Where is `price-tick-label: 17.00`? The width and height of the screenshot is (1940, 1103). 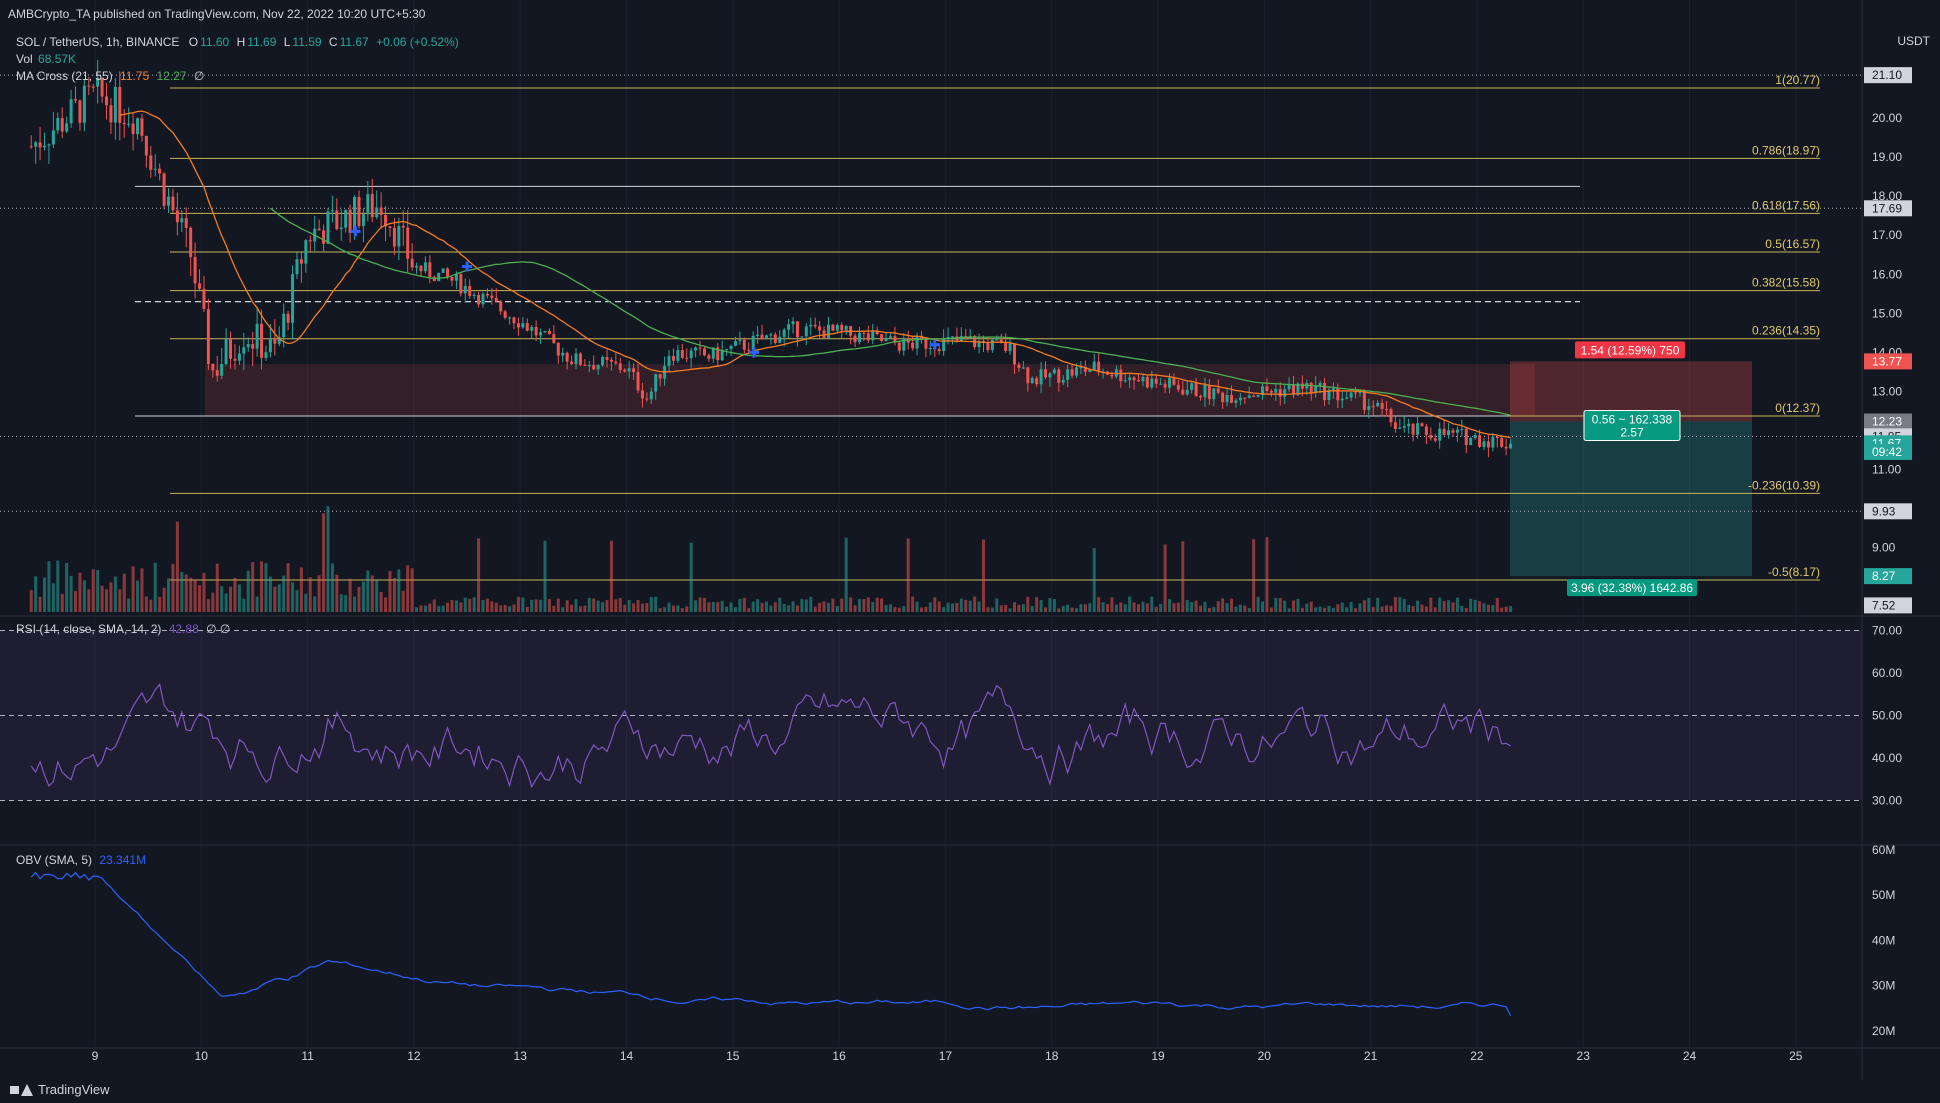 price-tick-label: 17.00 is located at coordinates (1887, 235).